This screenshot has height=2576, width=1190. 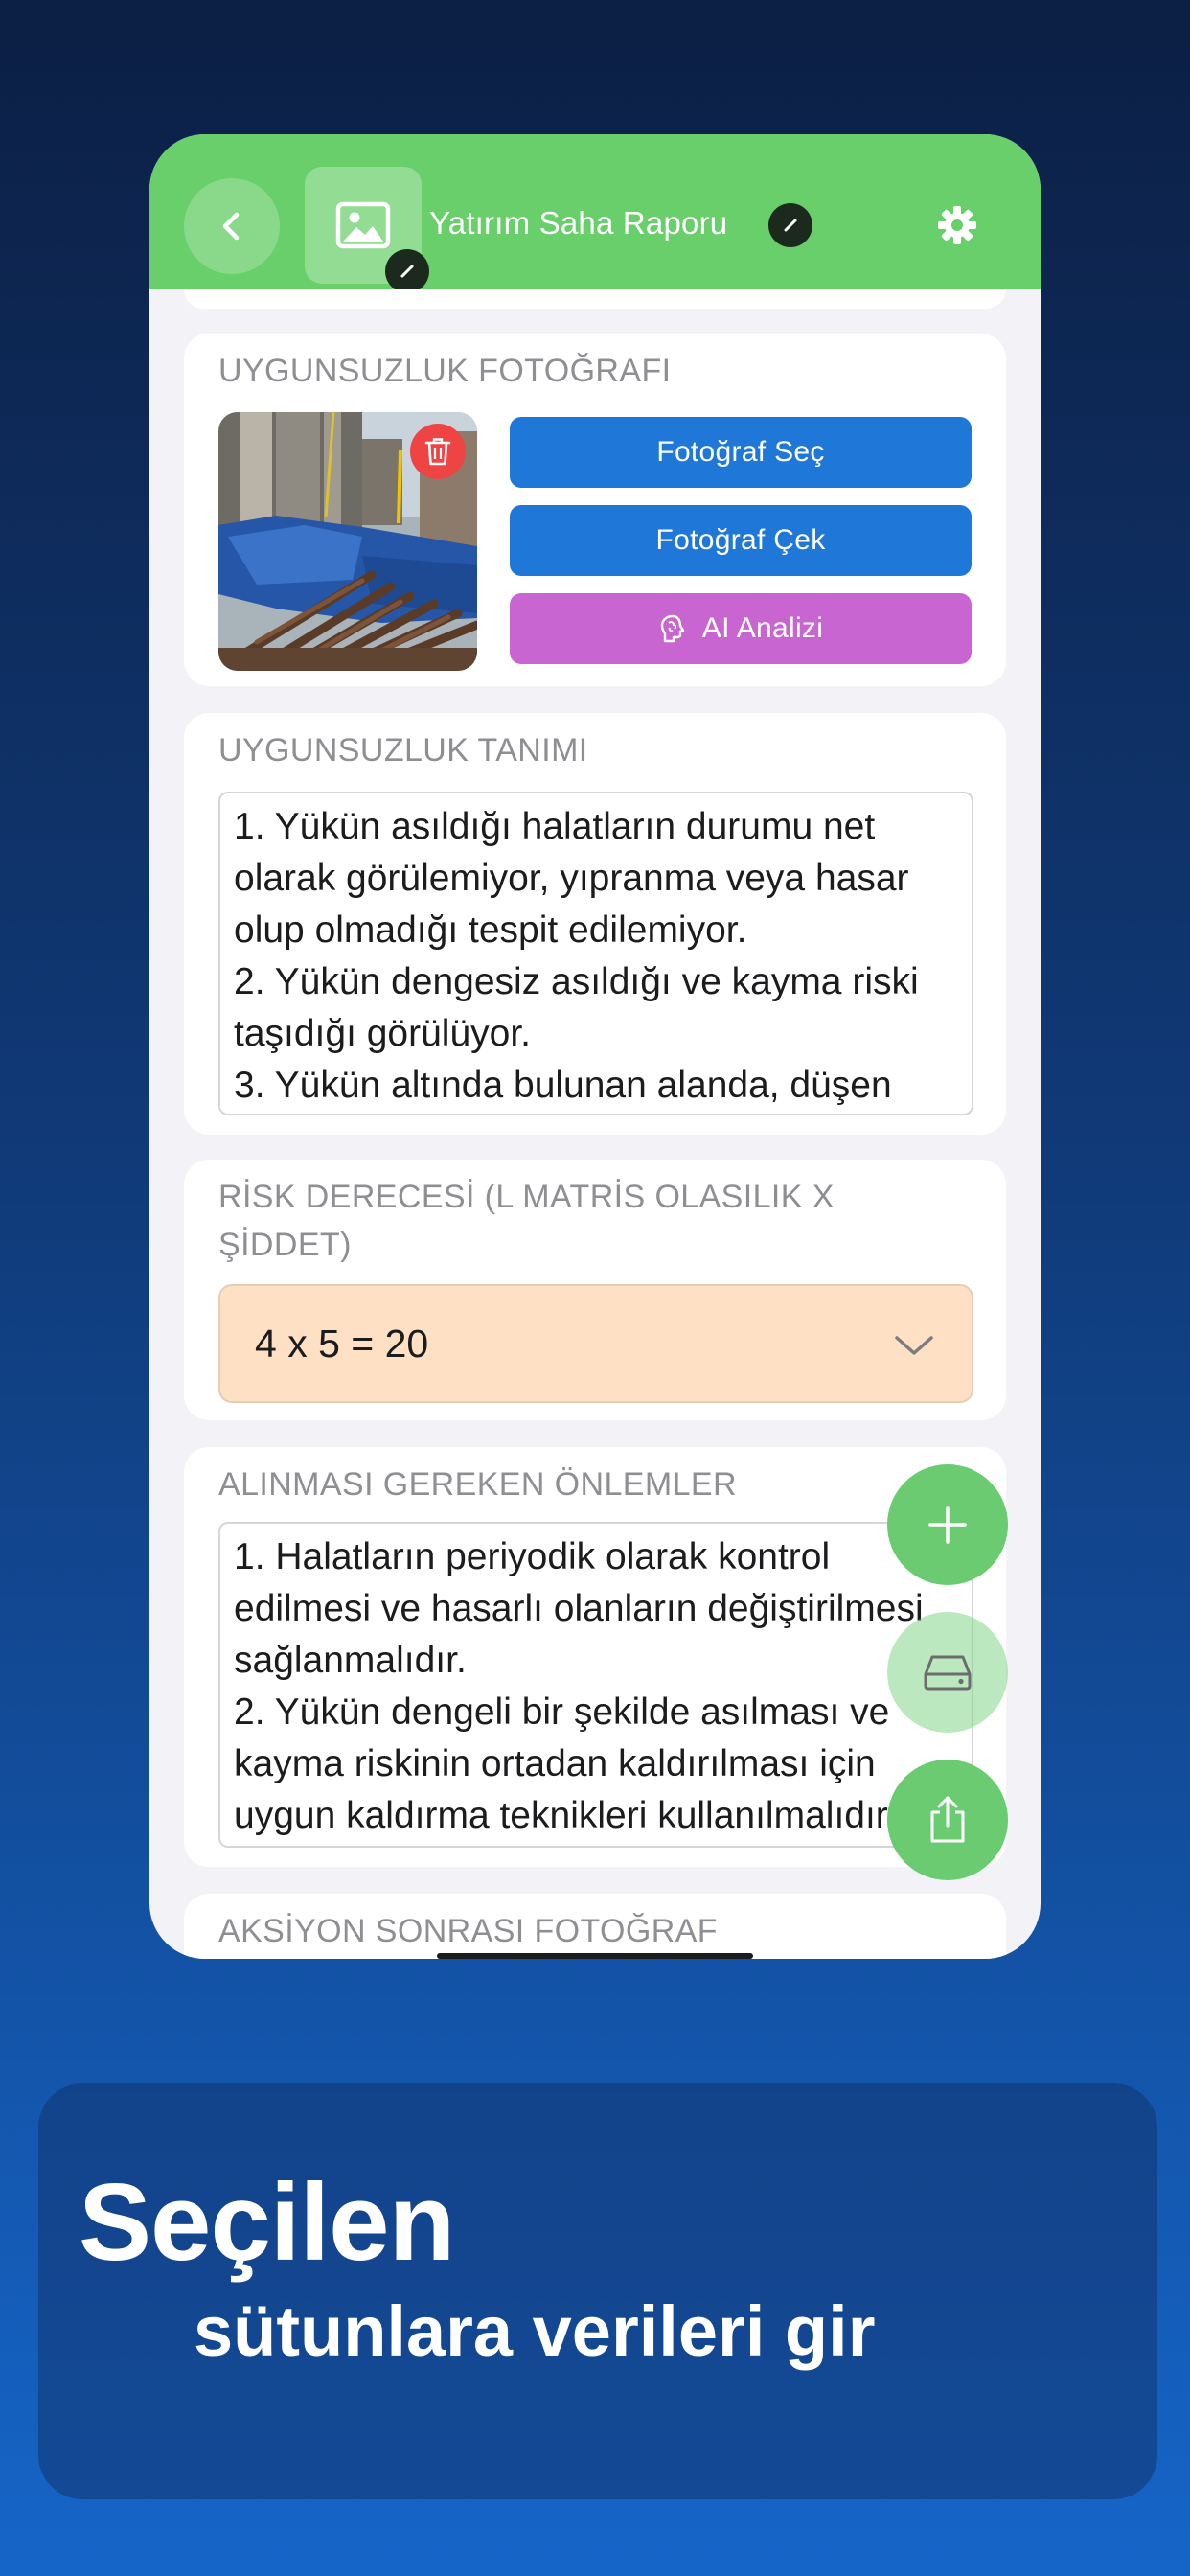 I want to click on photo-card-label: UYGUNSUZLUK FOTOĞRAFI, so click(x=445, y=371).